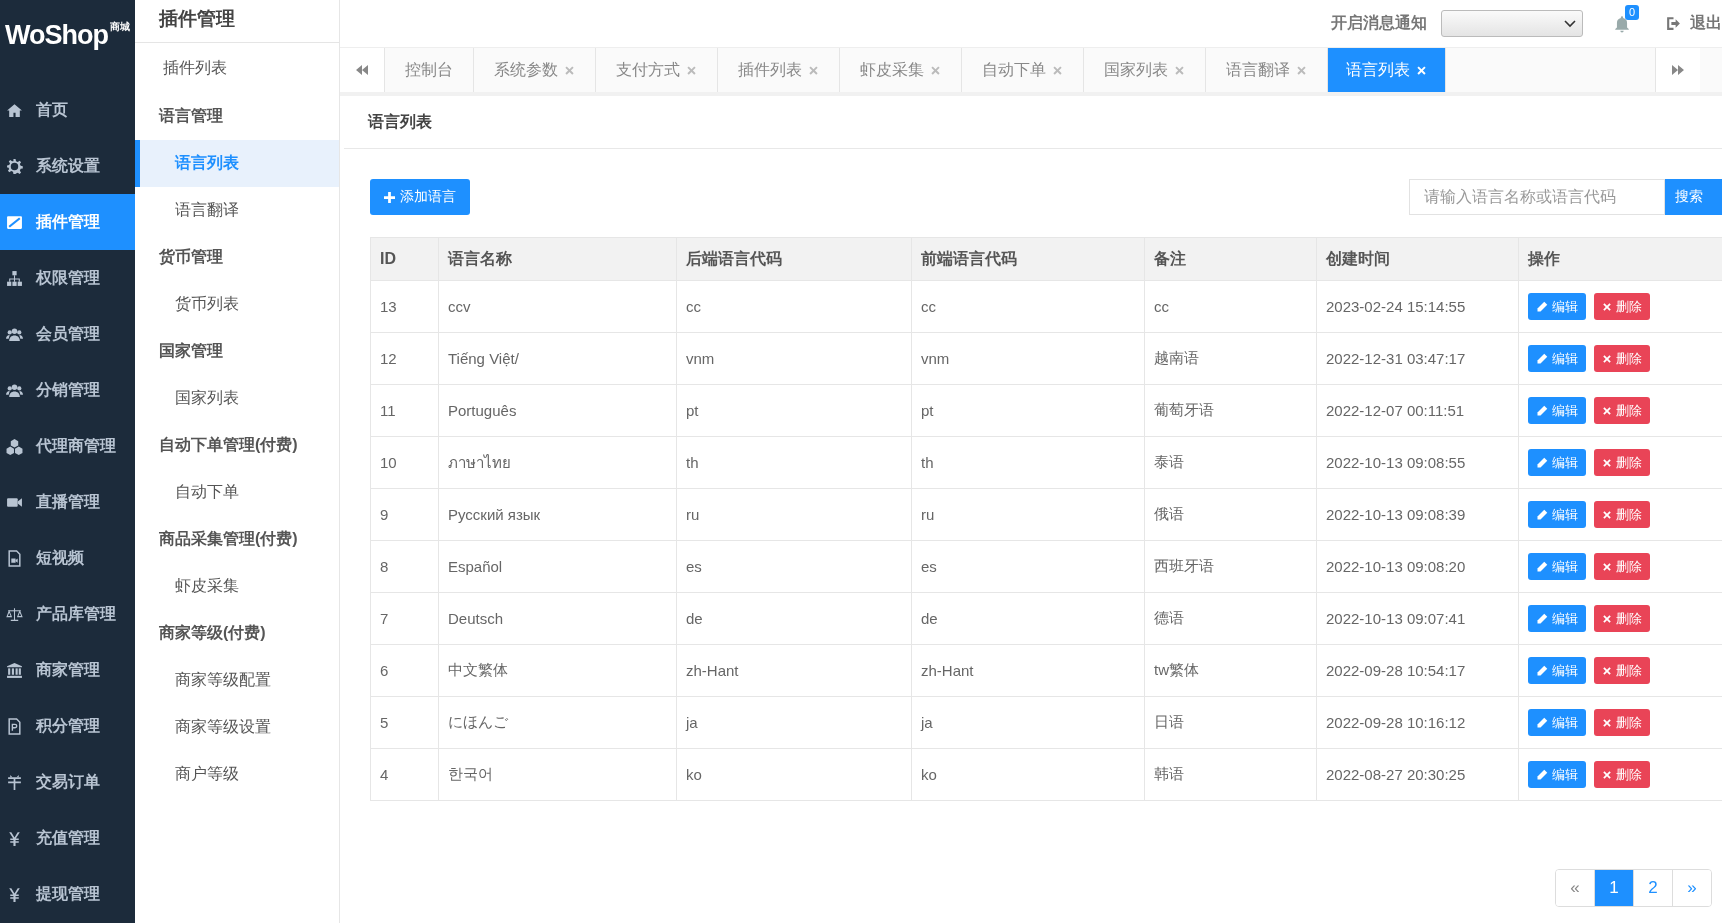 This screenshot has width=1722, height=923. Describe the element at coordinates (197, 19) in the screenshot. I see `submenu-title: 插件管理` at that location.